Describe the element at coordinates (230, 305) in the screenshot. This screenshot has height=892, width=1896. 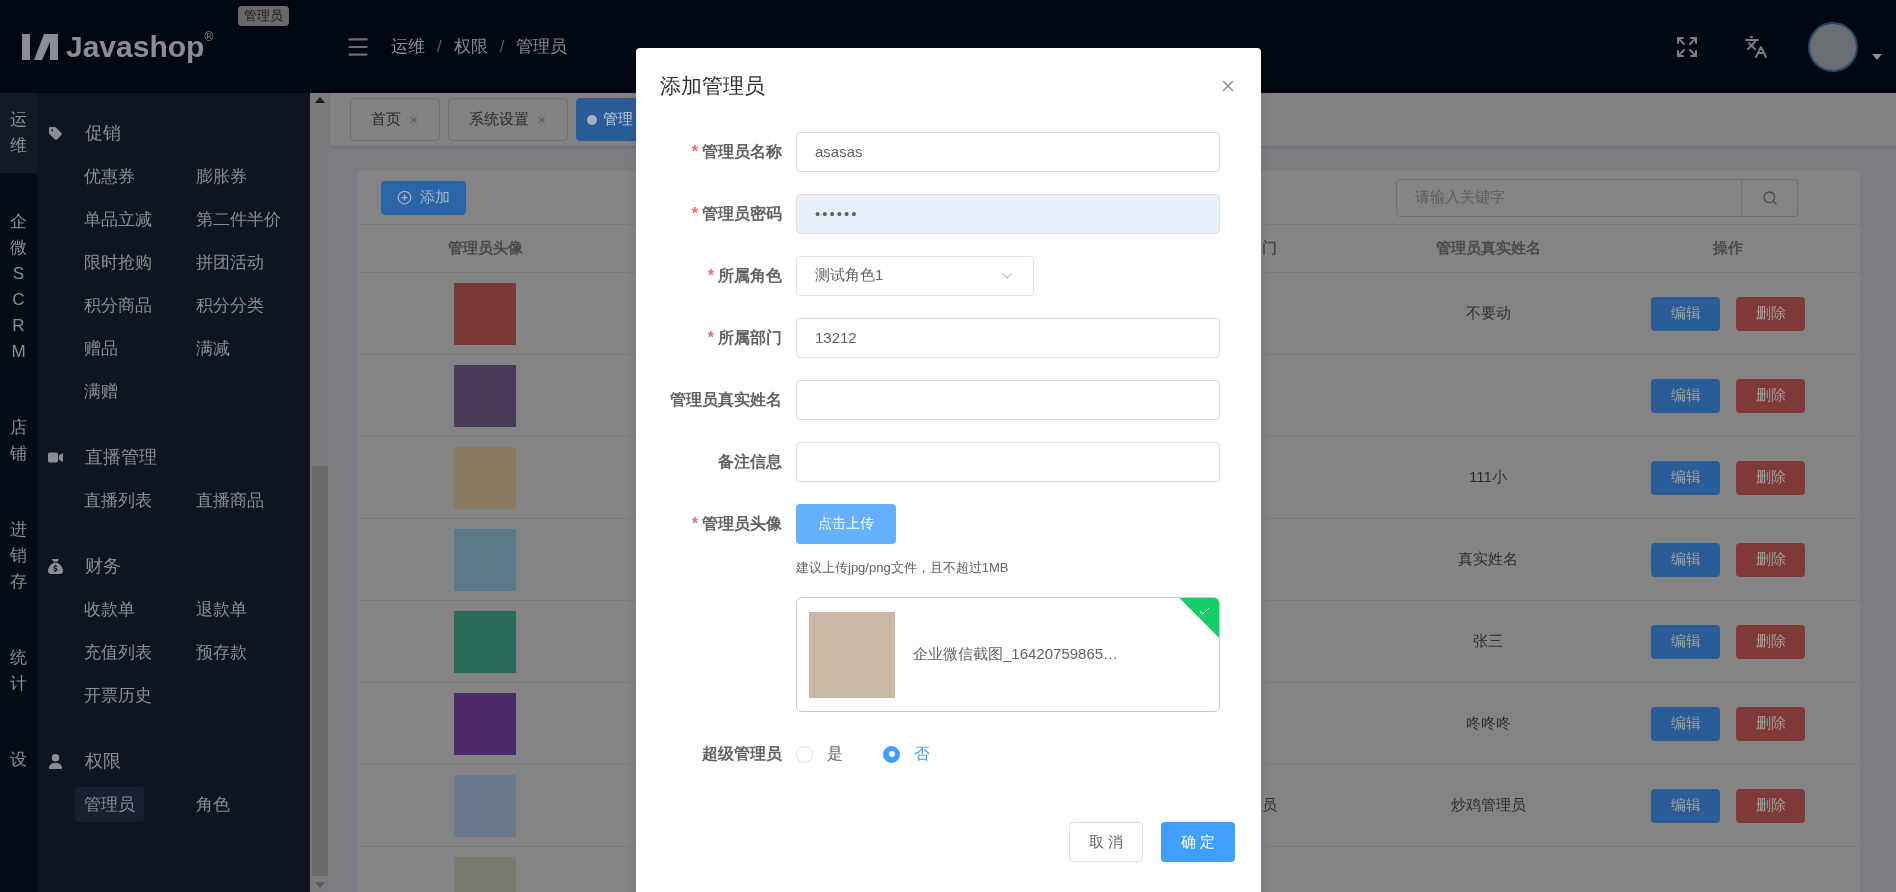
I see `menu-item: 积分分类` at that location.